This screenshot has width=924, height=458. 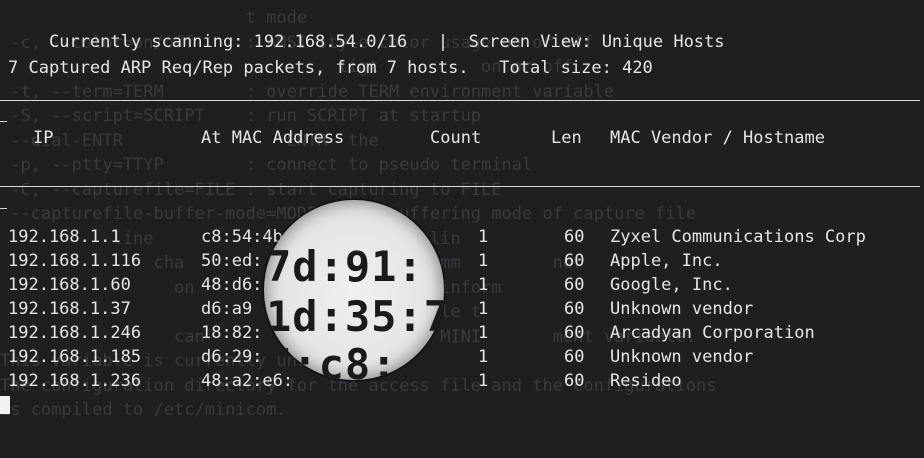 I want to click on header-mac: At MAC Address, so click(x=273, y=138).